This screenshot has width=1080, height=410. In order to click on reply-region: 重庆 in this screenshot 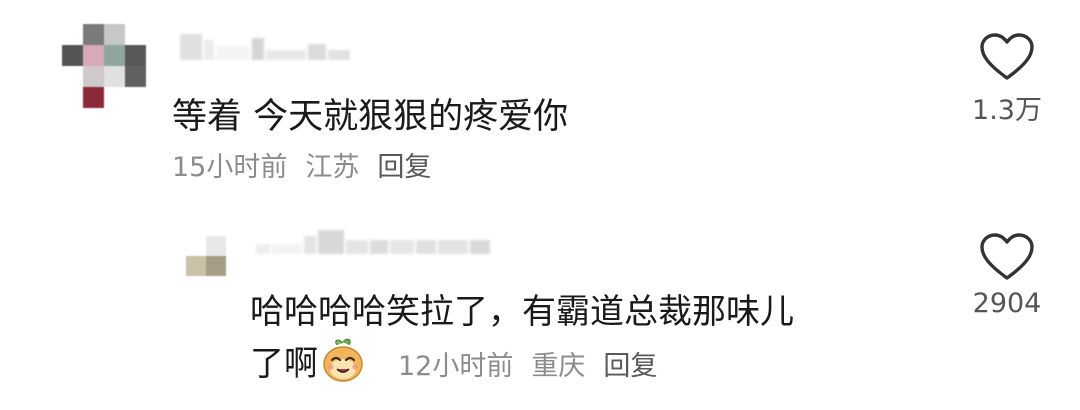, I will do `click(558, 366)`.